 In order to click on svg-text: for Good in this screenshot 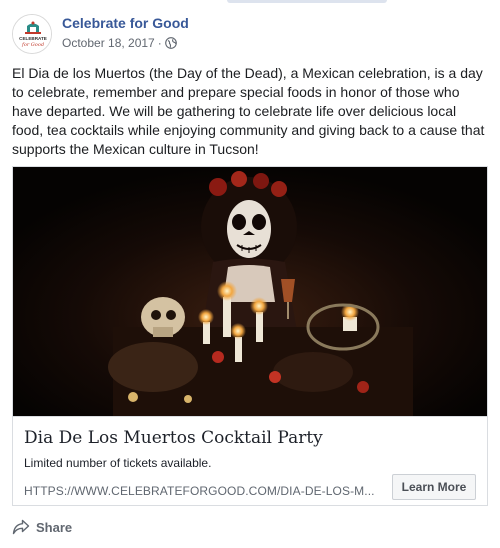, I will do `click(32, 45)`.